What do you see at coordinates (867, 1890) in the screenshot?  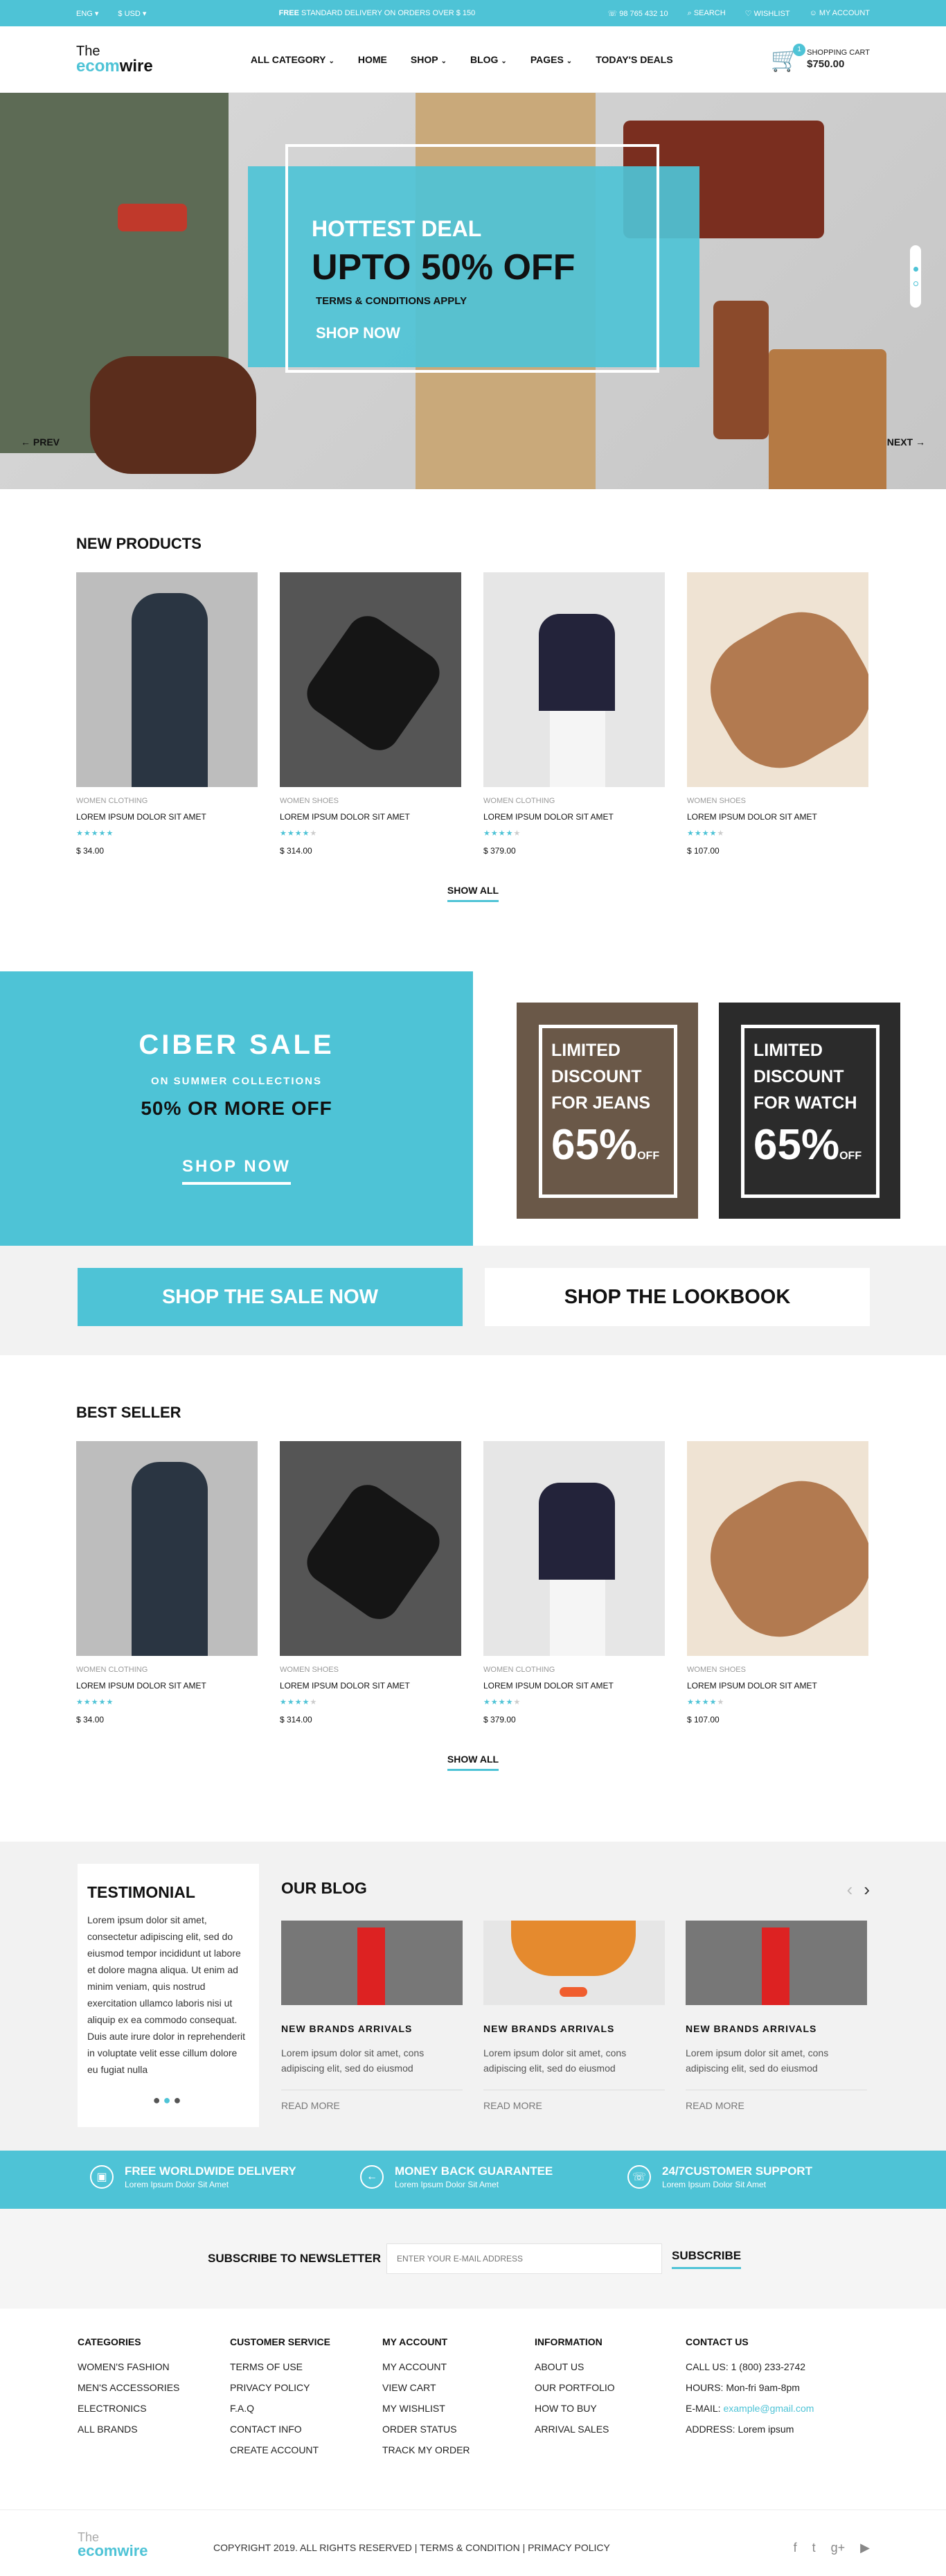 I see `blog-next-arrow: ›` at bounding box center [867, 1890].